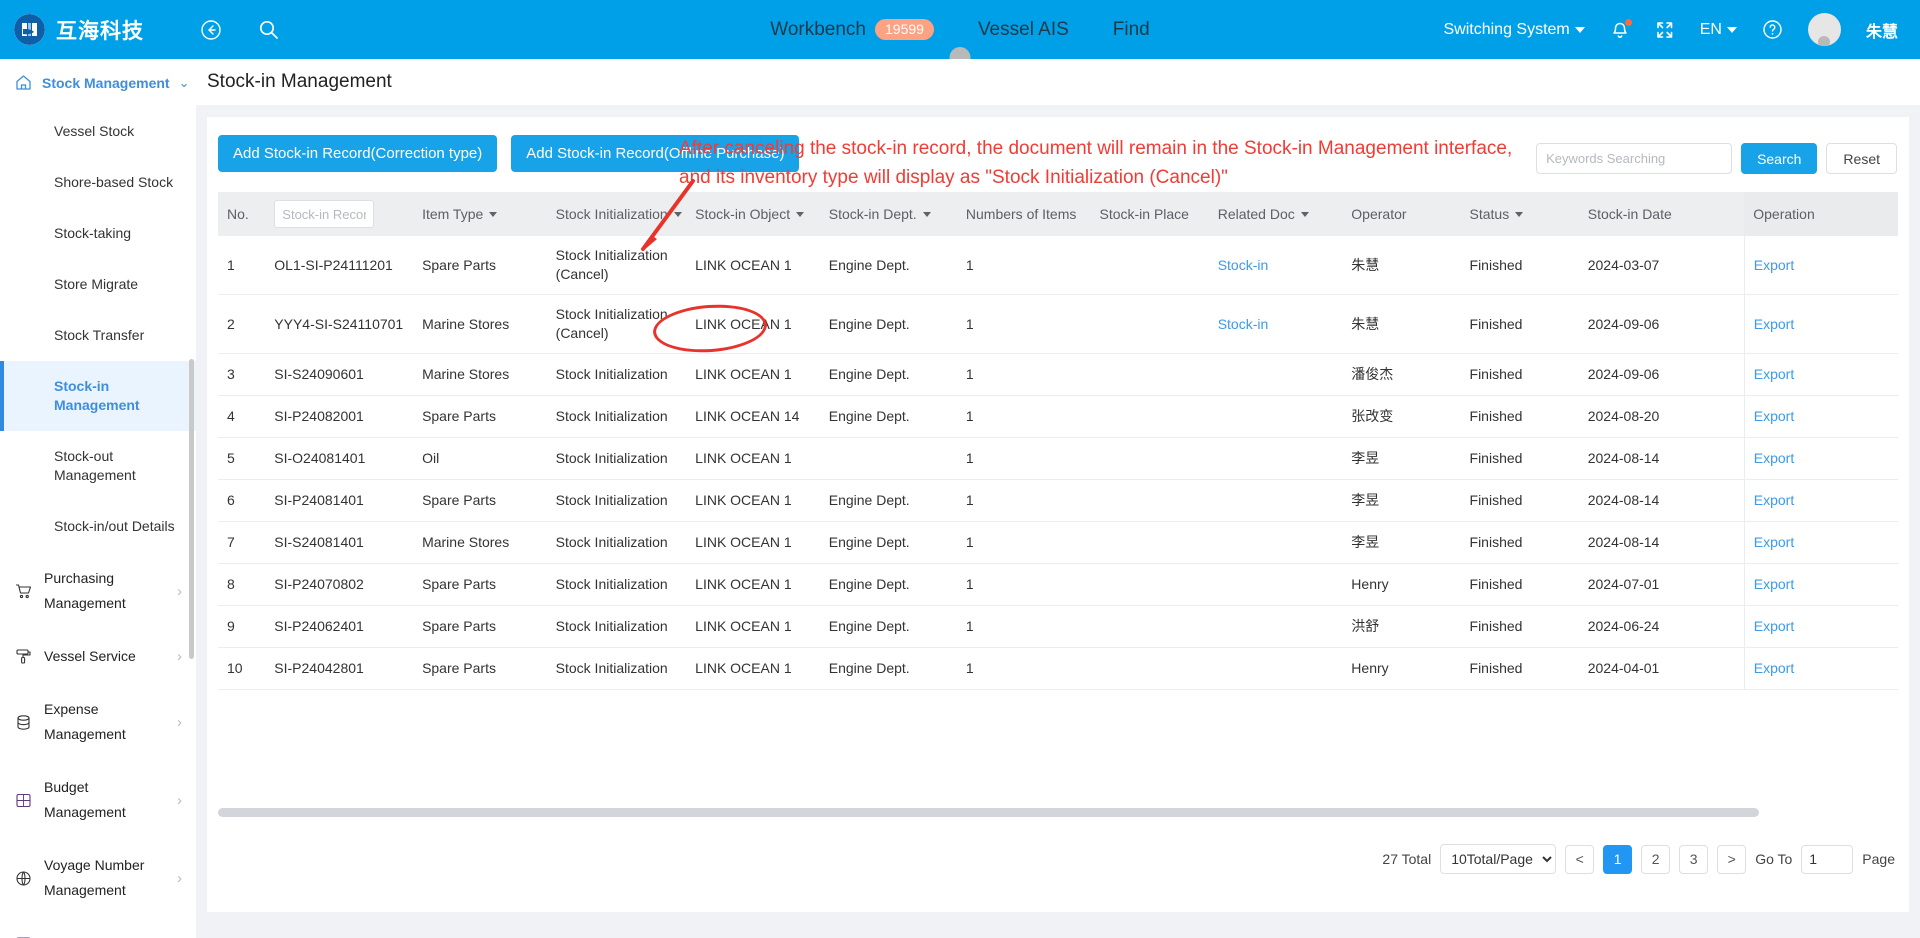  Describe the element at coordinates (1395, 36) in the screenshot. I see `avatar` at that location.